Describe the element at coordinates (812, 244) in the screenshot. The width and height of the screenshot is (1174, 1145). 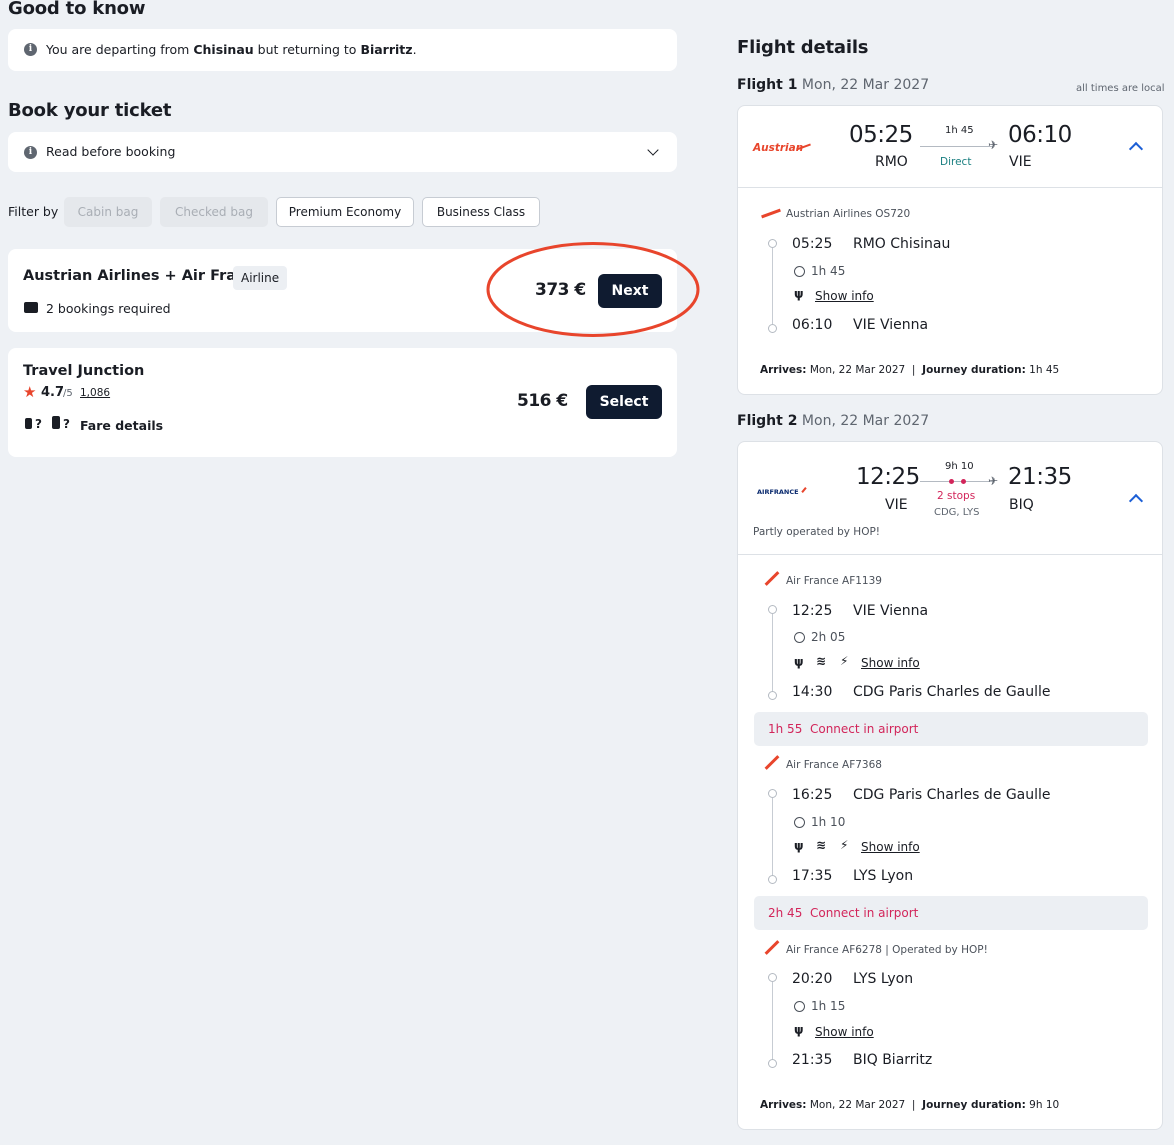
I see `segment-dep-time: 05:25` at that location.